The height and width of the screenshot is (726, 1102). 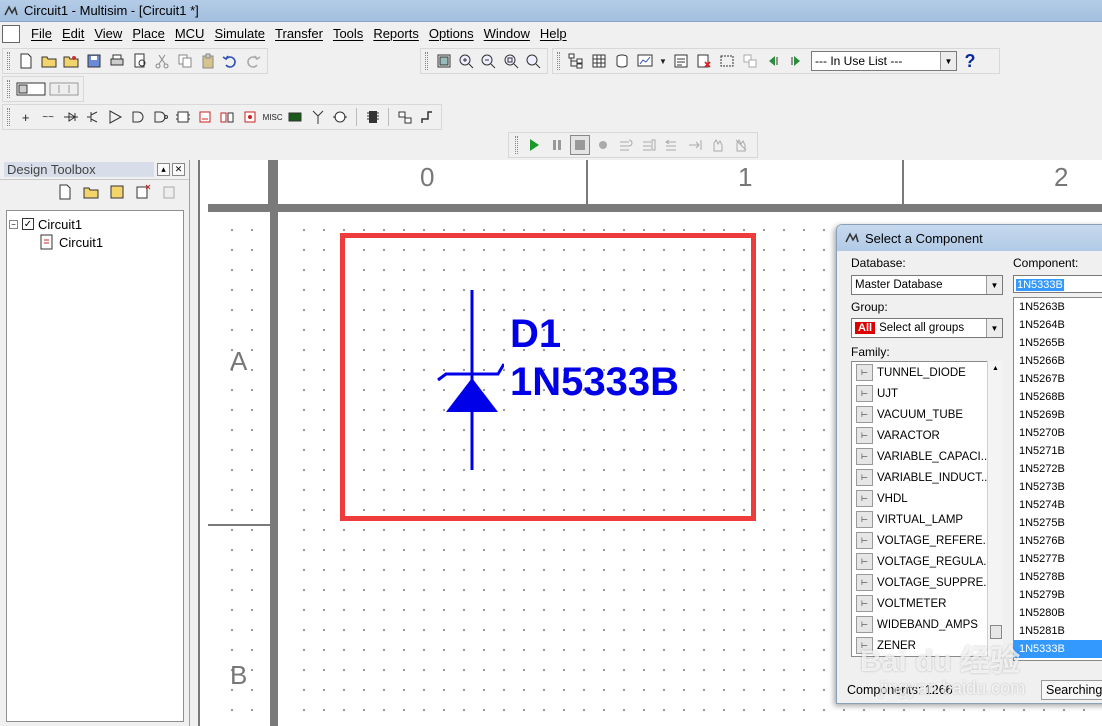 I want to click on family-list-item: ⊢ VIRTUAL_LAMP, so click(x=927, y=519).